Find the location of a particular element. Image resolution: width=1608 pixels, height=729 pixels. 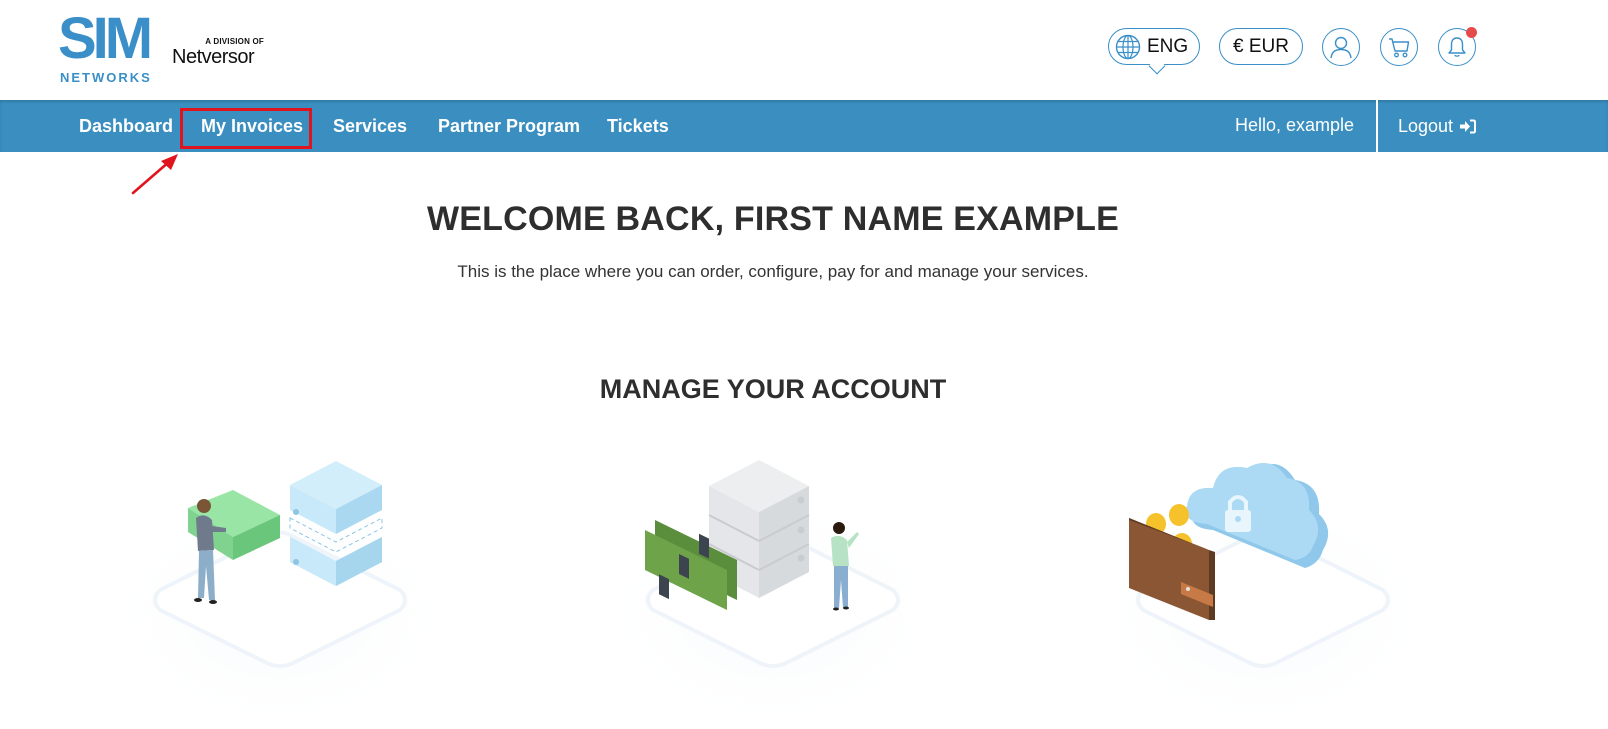

globe-icon is located at coordinates (1128, 46).